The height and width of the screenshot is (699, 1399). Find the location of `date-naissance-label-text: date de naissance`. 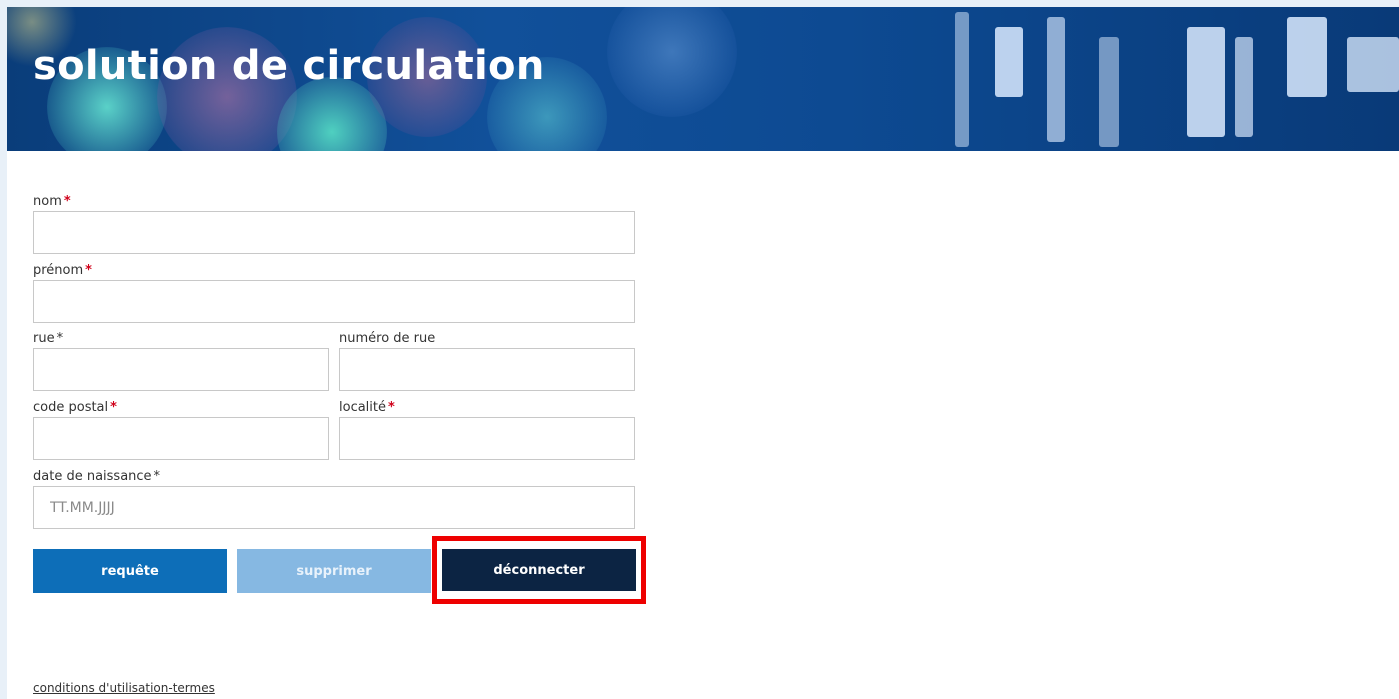

date-naissance-label-text: date de naissance is located at coordinates (92, 476).